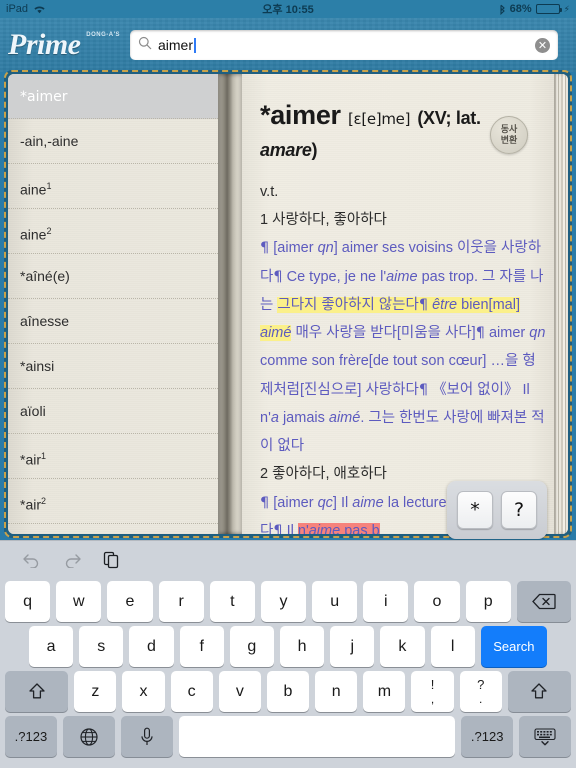 Image resolution: width=576 pixels, height=768 pixels. I want to click on clear-search-icon: ✕, so click(542, 45).